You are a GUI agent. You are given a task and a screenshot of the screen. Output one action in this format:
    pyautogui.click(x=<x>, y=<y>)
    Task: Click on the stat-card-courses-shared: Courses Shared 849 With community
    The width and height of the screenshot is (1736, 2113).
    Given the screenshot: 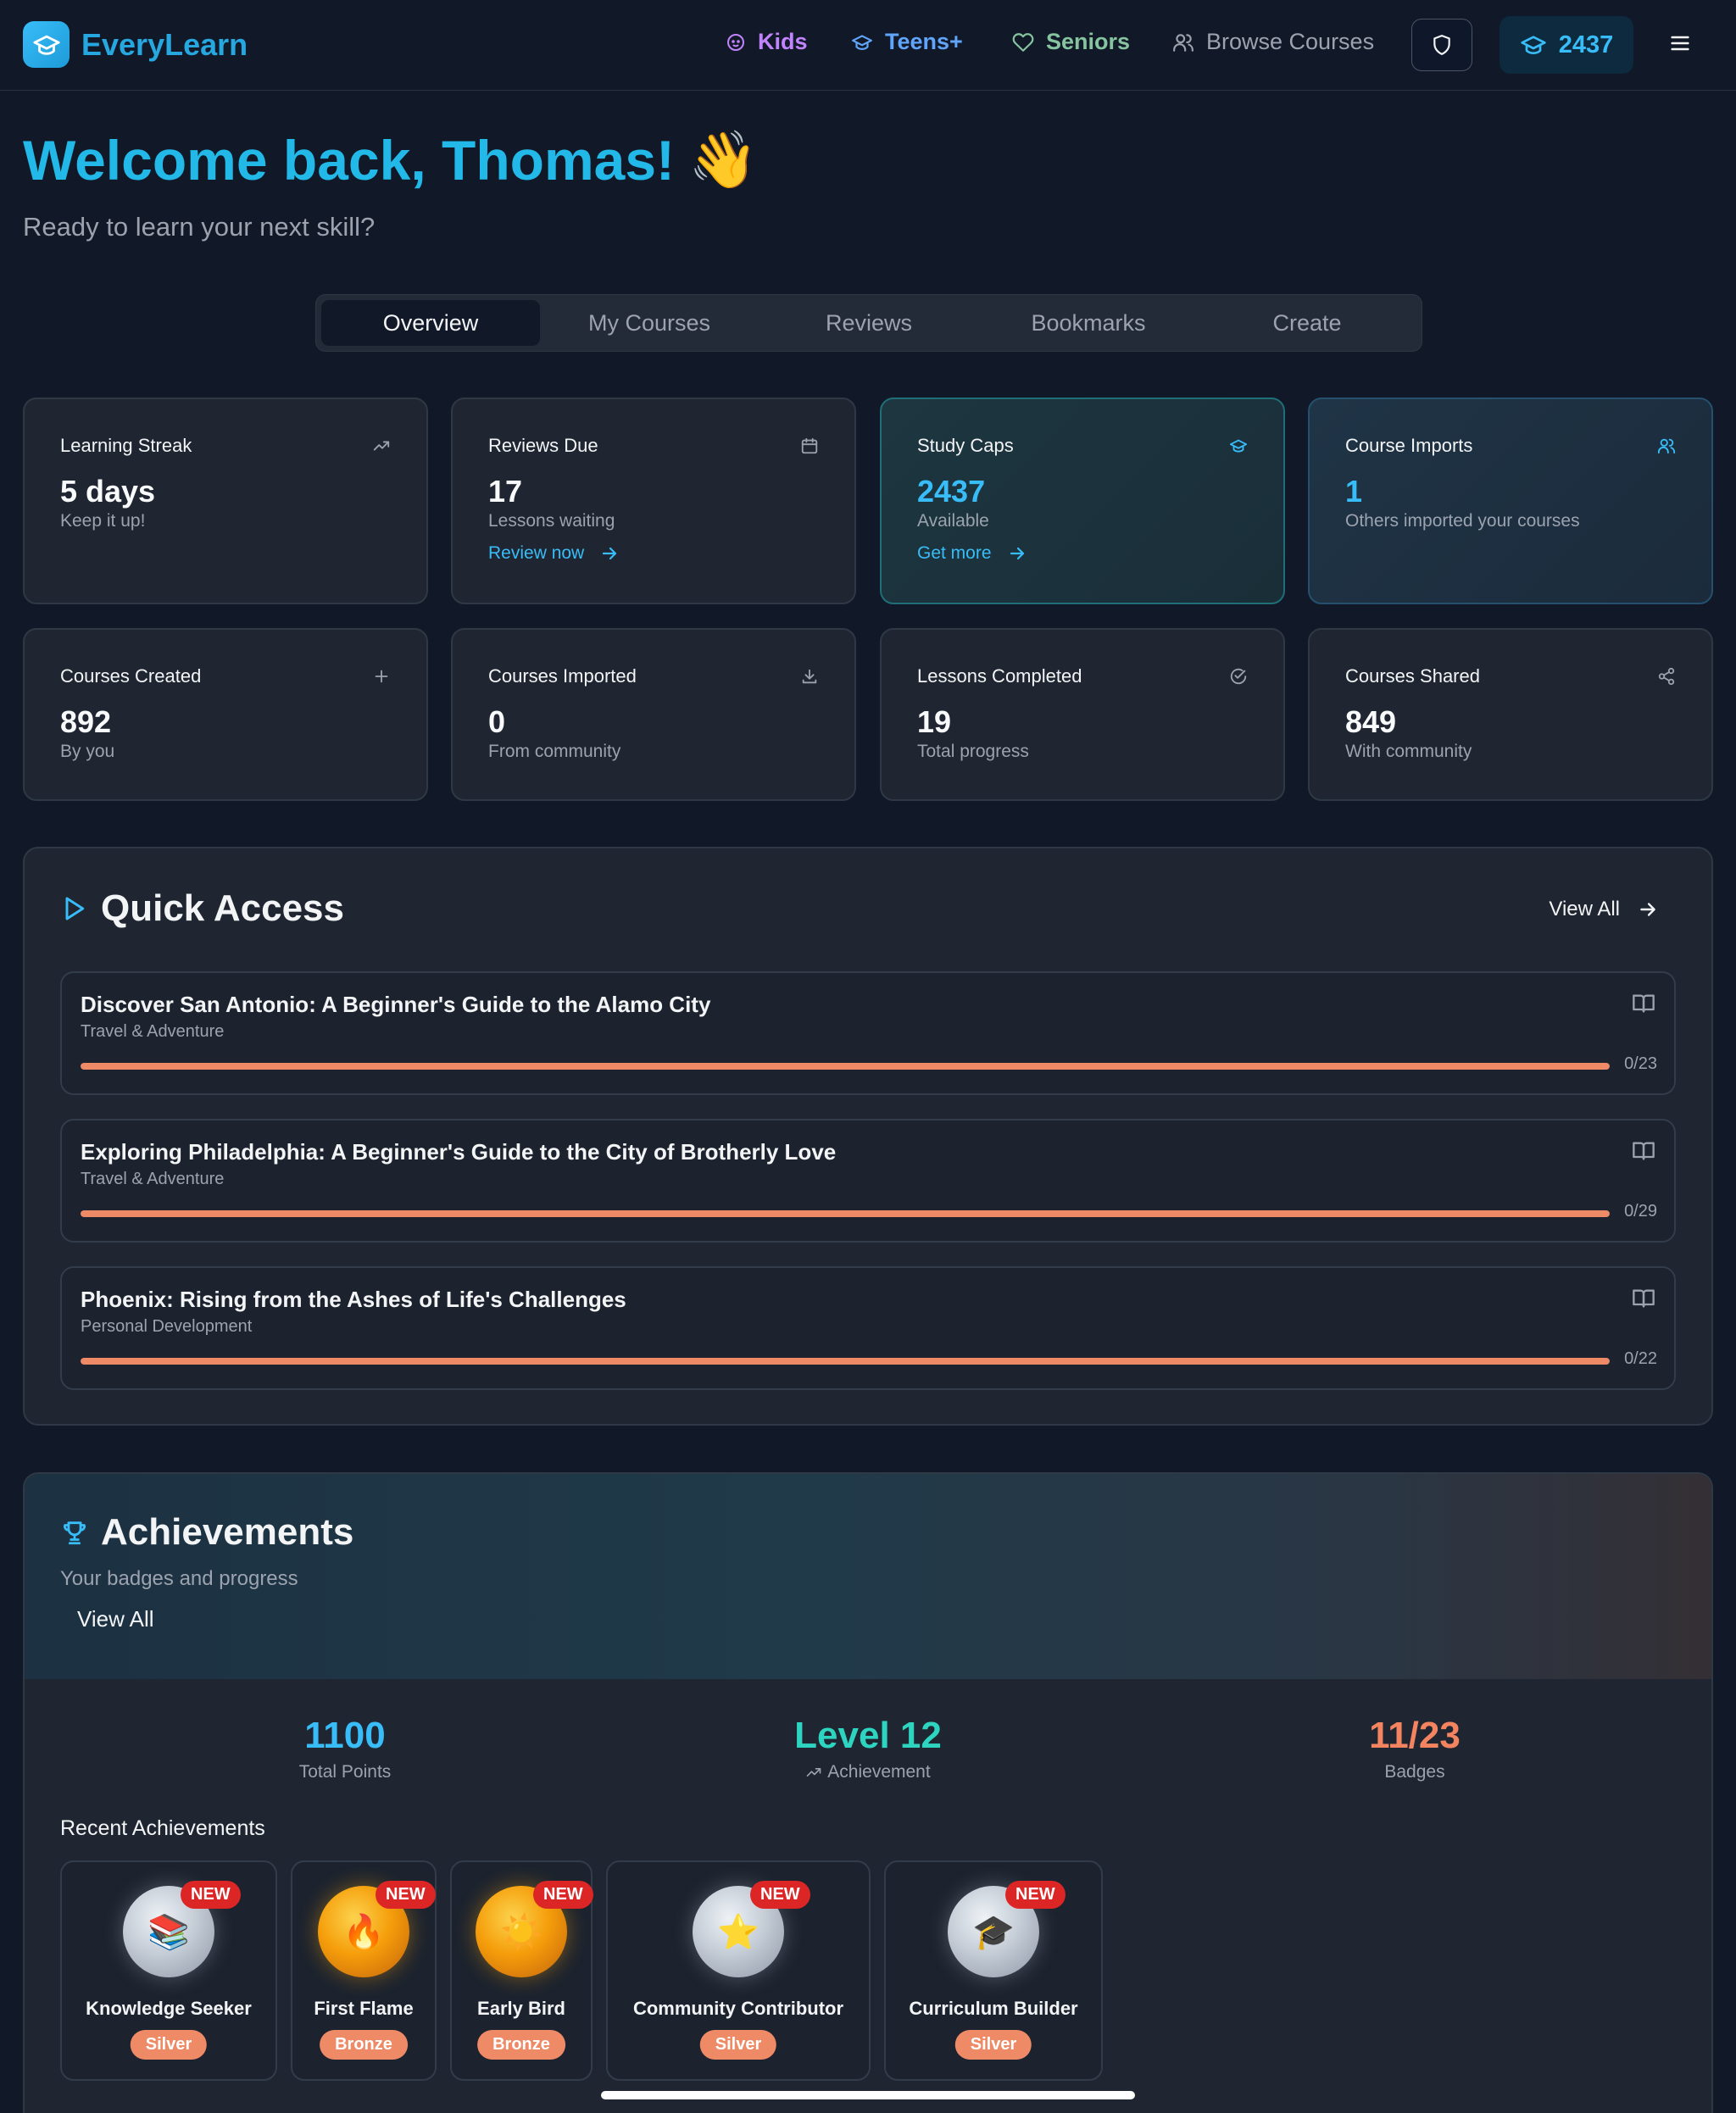 What is the action you would take?
    pyautogui.click(x=1510, y=714)
    